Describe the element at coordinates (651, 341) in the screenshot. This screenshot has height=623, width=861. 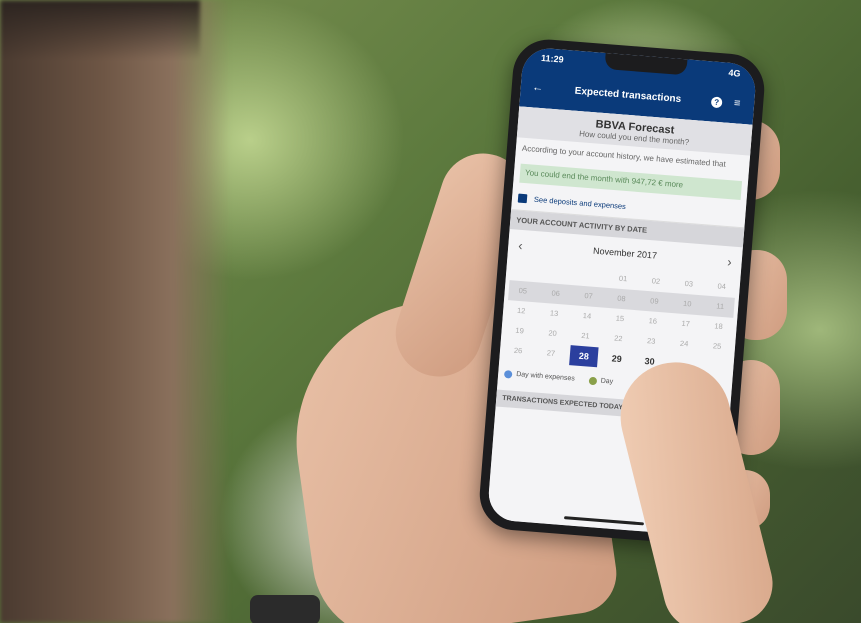
I see `calendar-day: 23` at that location.